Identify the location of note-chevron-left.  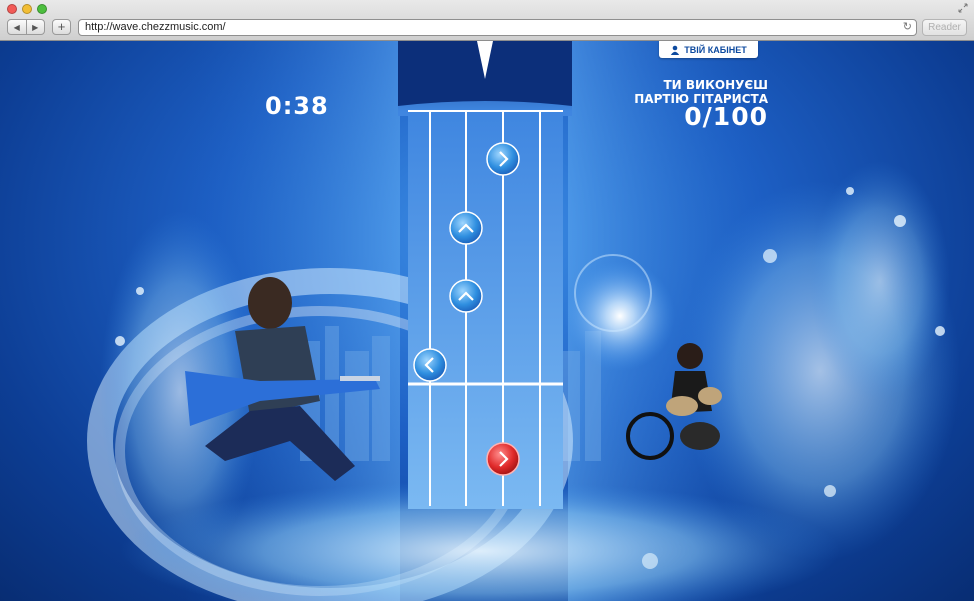
(430, 365).